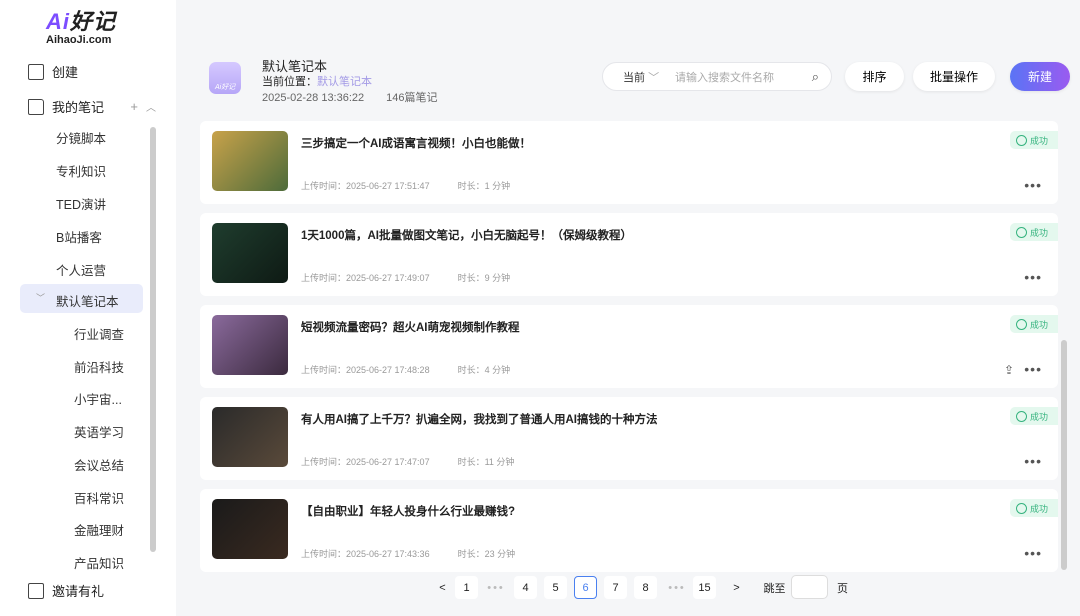 The height and width of the screenshot is (616, 1080). Describe the element at coordinates (134, 106) in the screenshot. I see `add-icon: +` at that location.